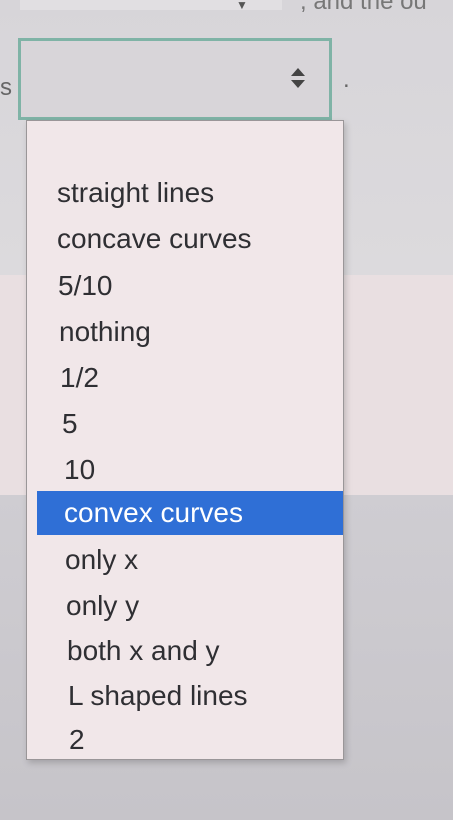  Describe the element at coordinates (363, 7) in the screenshot. I see `previous-row-text: , and the ou` at that location.